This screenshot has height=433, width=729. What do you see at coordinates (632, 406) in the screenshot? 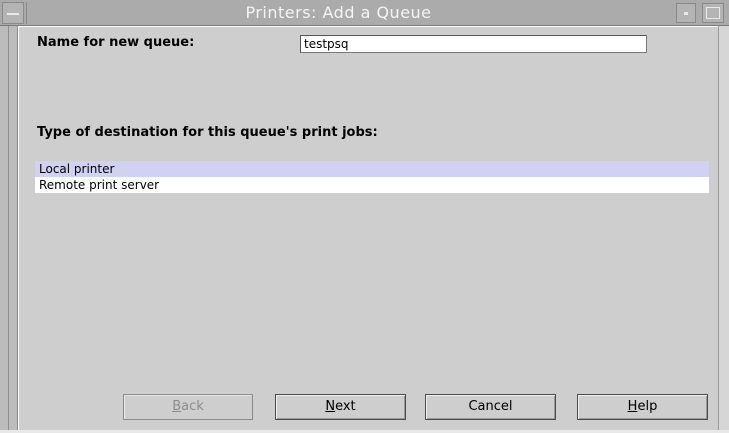
I see `help-mnemonic: H` at bounding box center [632, 406].